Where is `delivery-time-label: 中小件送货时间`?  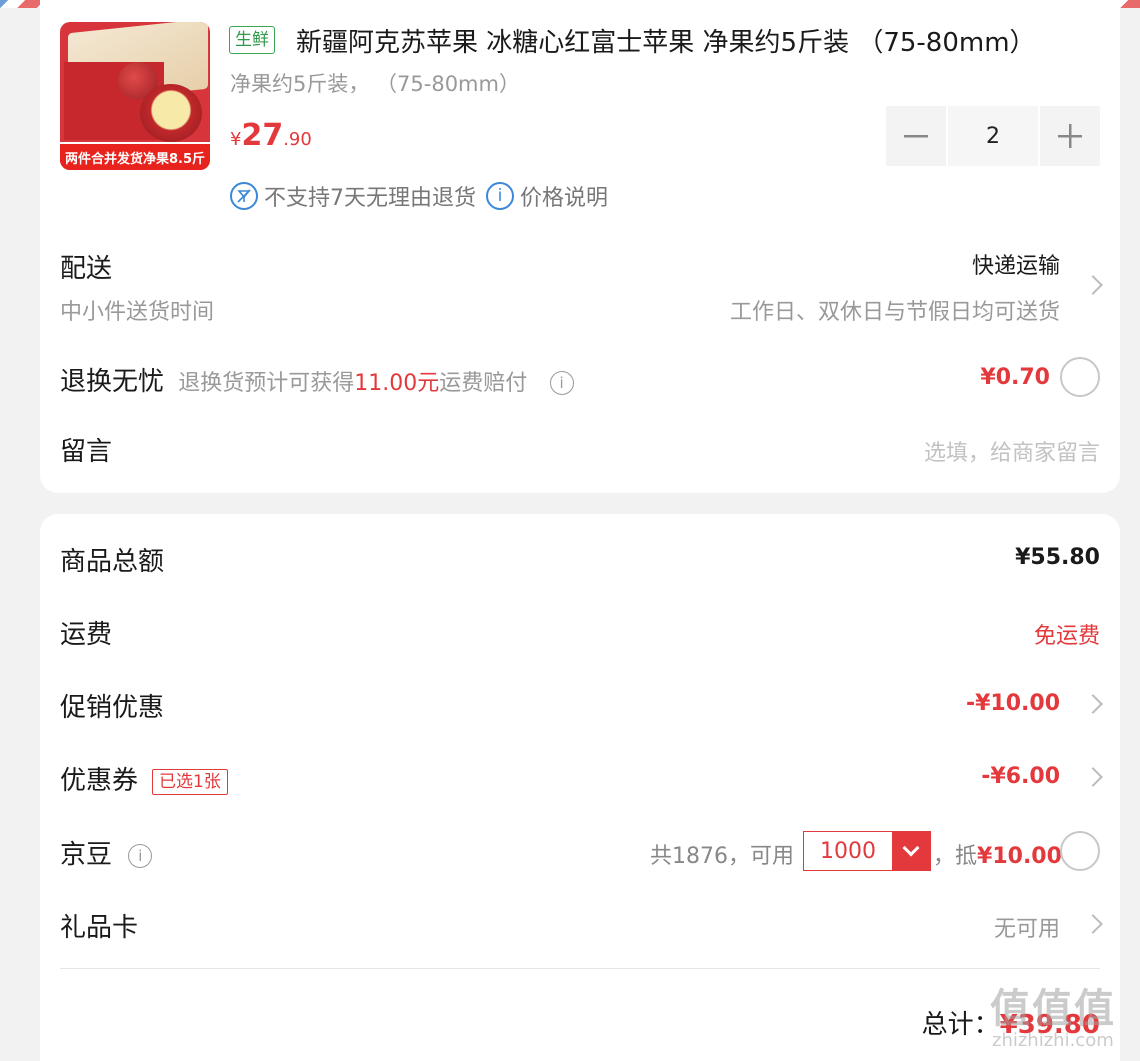 delivery-time-label: 中小件送货时间 is located at coordinates (137, 312).